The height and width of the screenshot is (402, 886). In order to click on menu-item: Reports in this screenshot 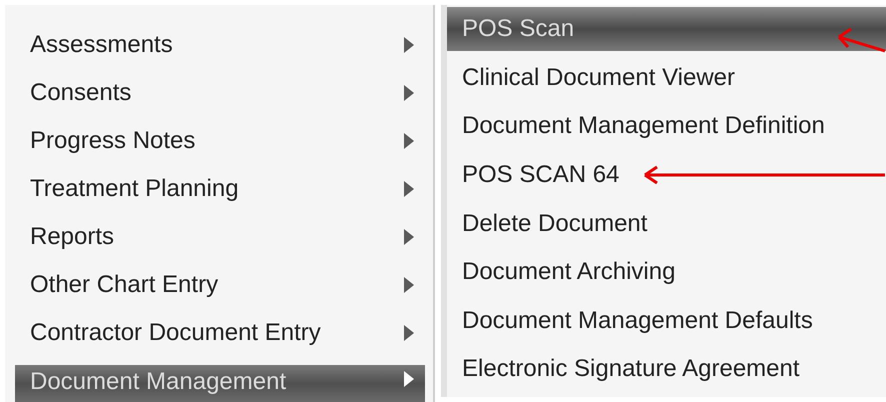, I will do `click(215, 237)`.